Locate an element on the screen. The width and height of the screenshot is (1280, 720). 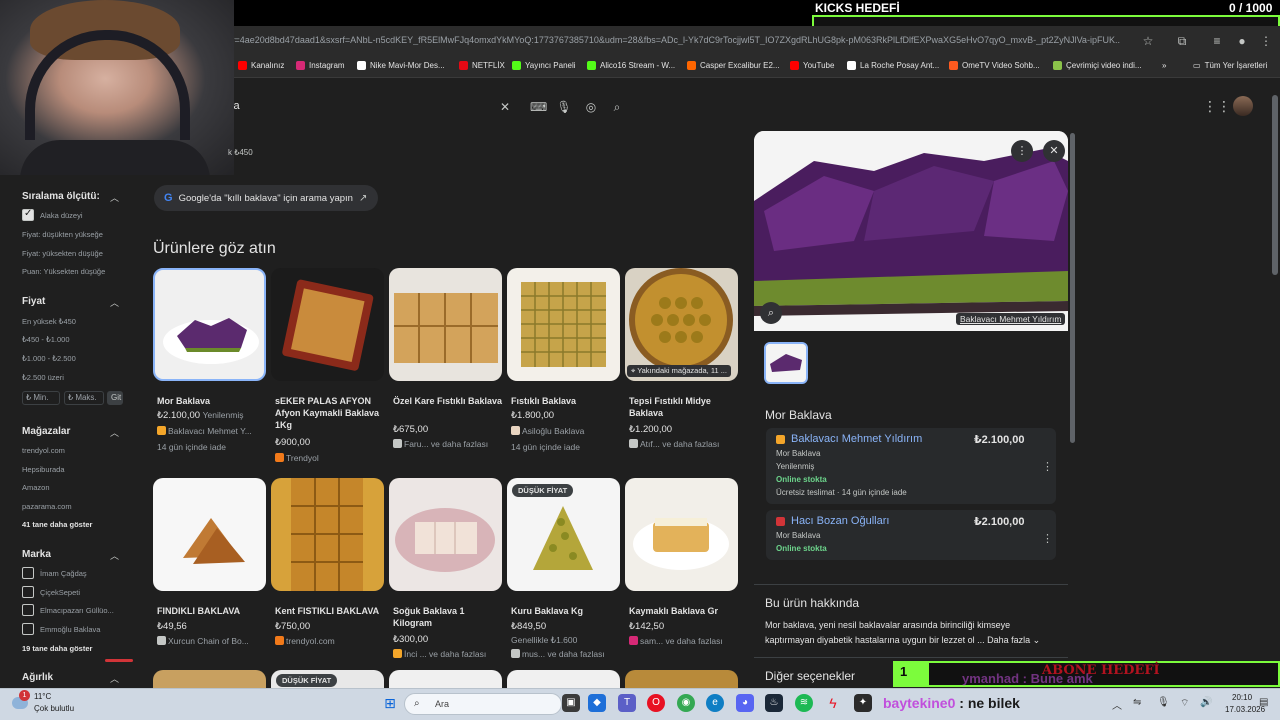
app-icon: ✦ is located at coordinates (863, 703).